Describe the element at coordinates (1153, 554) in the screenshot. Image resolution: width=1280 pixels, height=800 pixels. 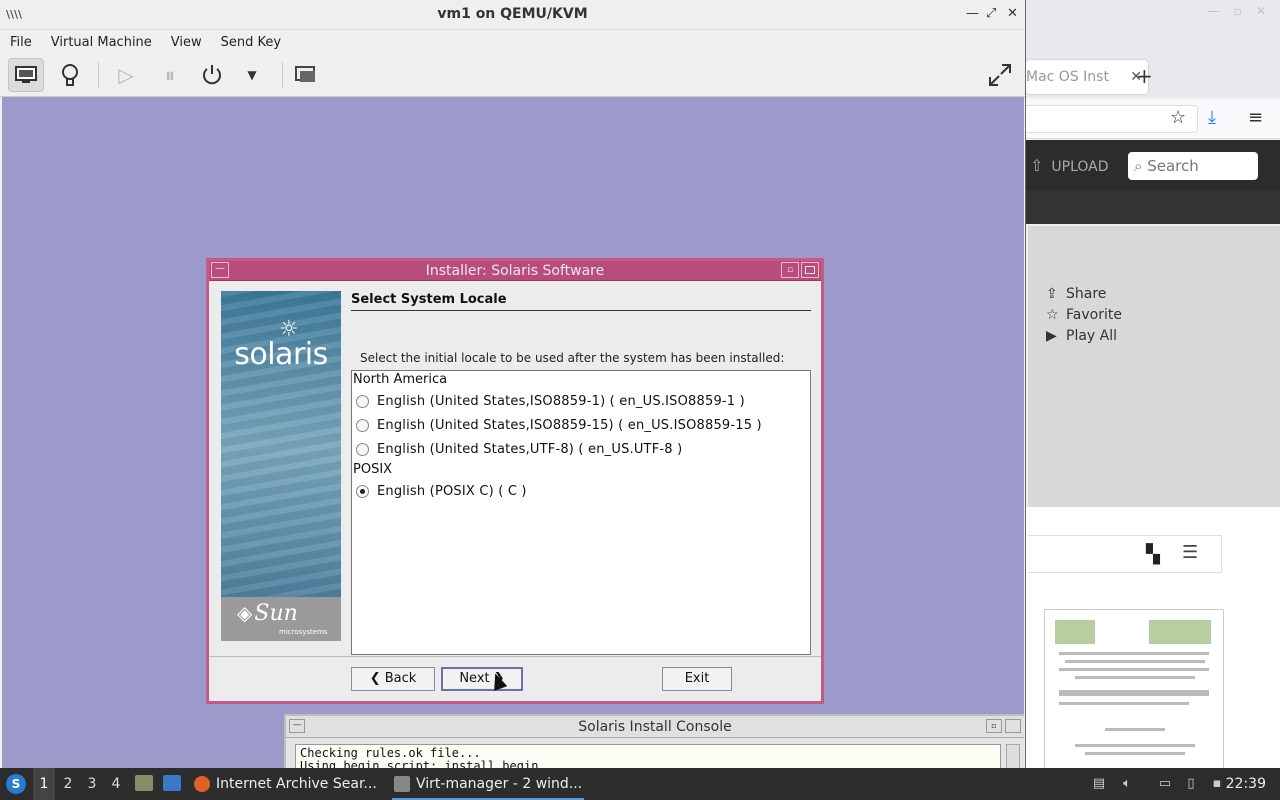
I see `grid-view-icon: ▚` at that location.